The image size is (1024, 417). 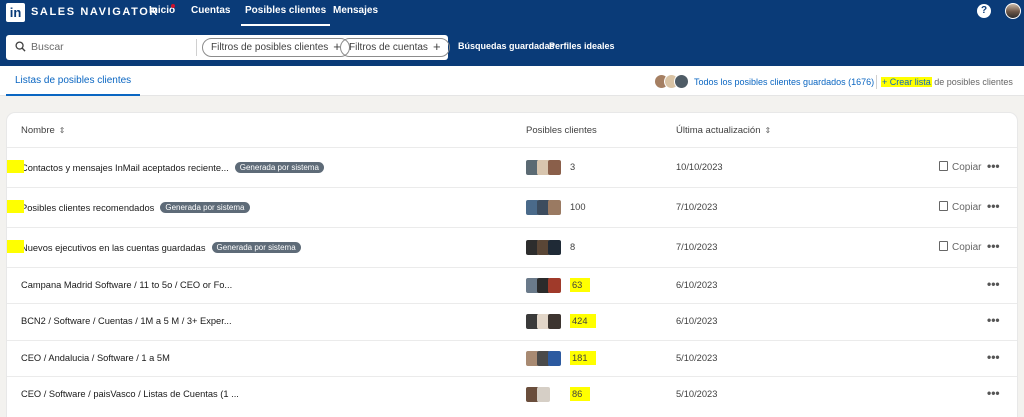 What do you see at coordinates (38, 130) in the screenshot?
I see `header-name-label: Nombre` at bounding box center [38, 130].